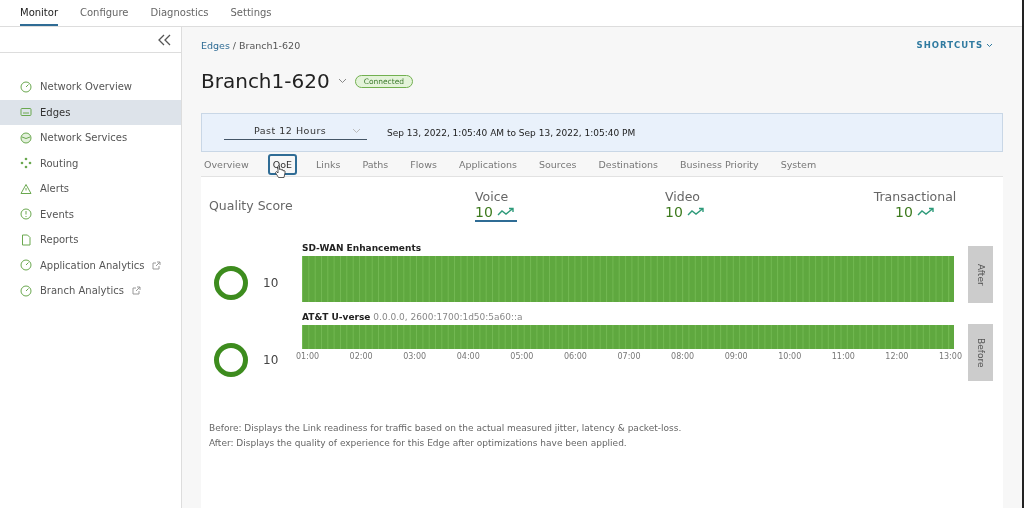 The image size is (1024, 508). What do you see at coordinates (418, 443) in the screenshot?
I see `description-text: After: Displays the quality of experience for this Edge after optimizations have been applied.` at bounding box center [418, 443].